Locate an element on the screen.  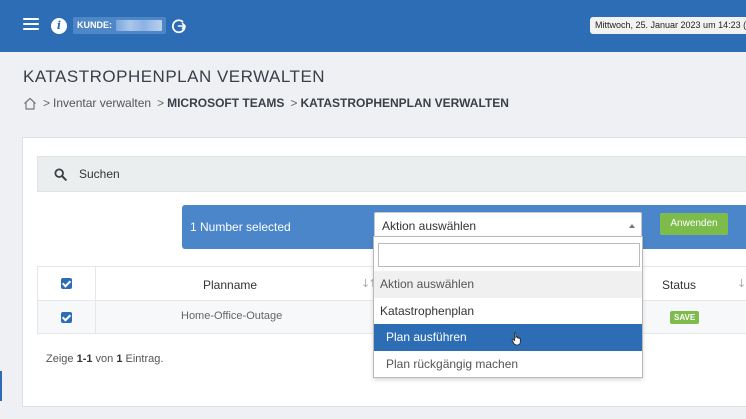
hand-cursor-icon is located at coordinates (516, 339).